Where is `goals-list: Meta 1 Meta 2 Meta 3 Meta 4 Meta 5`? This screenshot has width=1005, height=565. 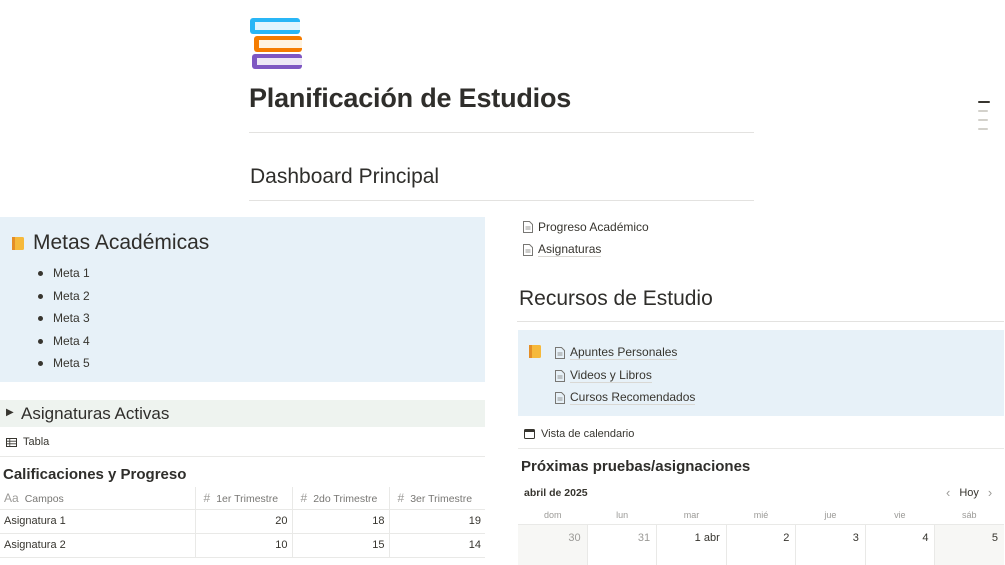
goals-list: Meta 1 Meta 2 Meta 3 Meta 4 Meta 5 is located at coordinates (64, 322).